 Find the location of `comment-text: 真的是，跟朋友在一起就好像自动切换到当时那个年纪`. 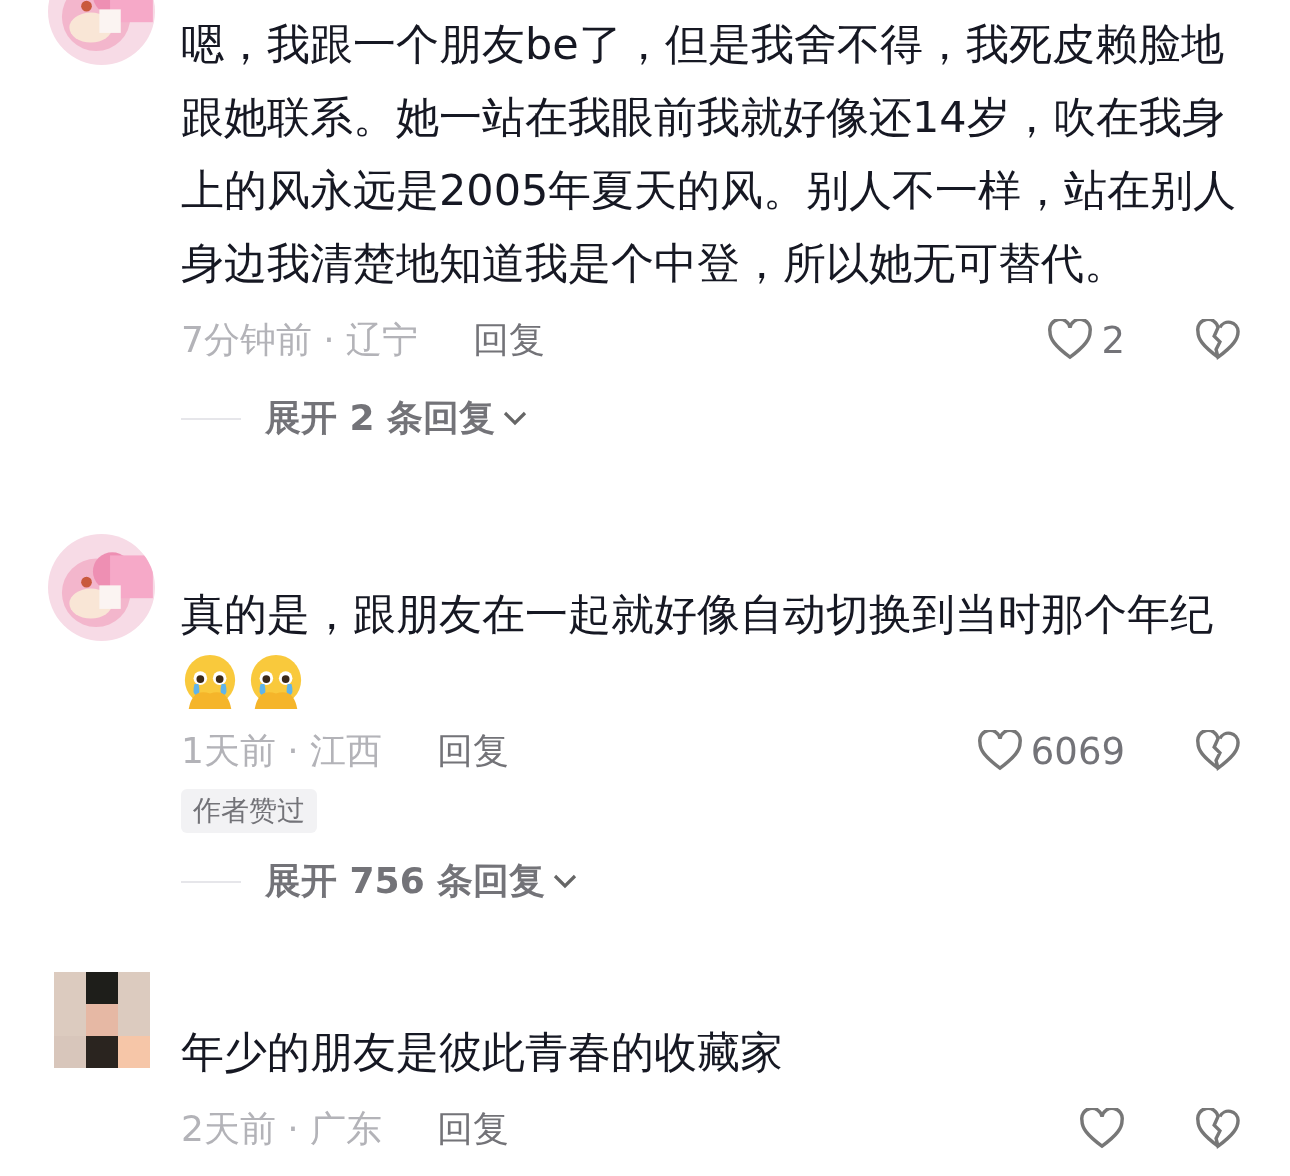

comment-text: 真的是，跟朋友在一起就好像自动切换到当时那个年纪 is located at coordinates (697, 614).